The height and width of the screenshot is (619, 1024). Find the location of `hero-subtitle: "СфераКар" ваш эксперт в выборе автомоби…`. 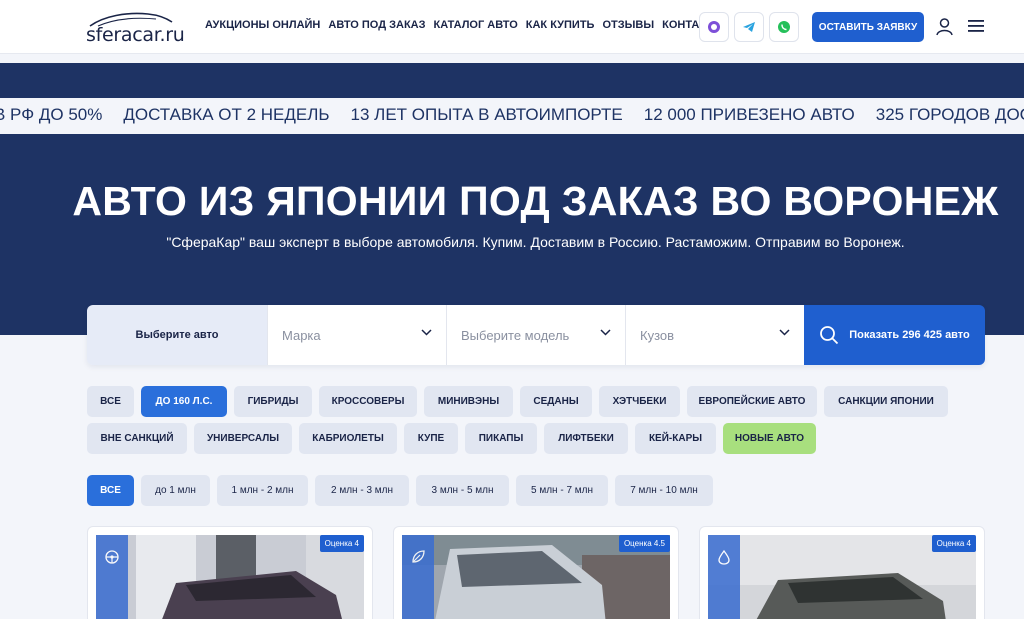

hero-subtitle: "СфераКар" ваш эксперт в выборе автомоби… is located at coordinates (535, 242).